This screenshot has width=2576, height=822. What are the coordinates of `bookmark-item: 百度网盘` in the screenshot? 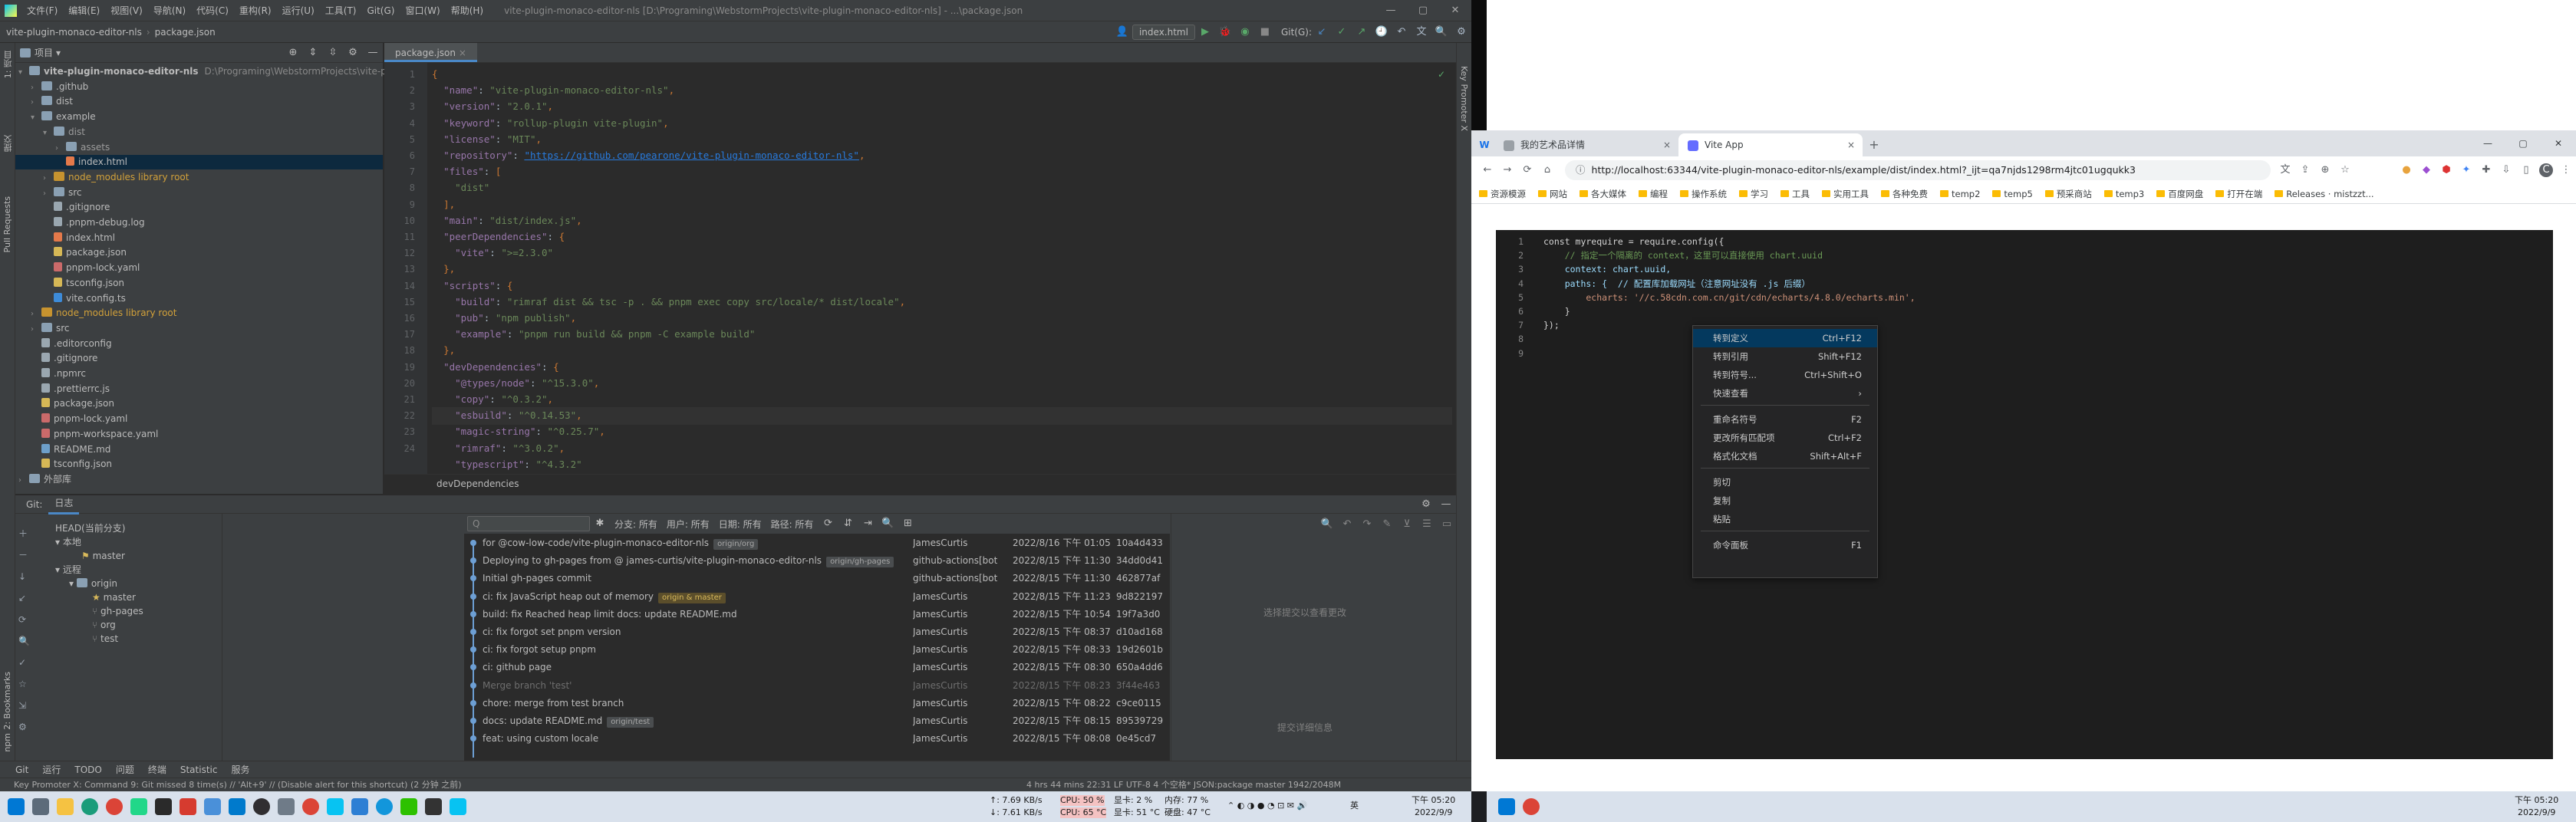 It's located at (2179, 194).